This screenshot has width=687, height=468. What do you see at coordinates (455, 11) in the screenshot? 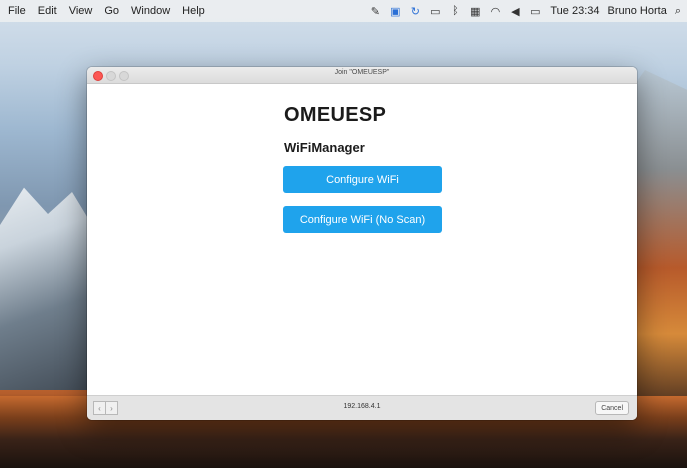
I see `bluetooth-icon: ᛒ` at bounding box center [455, 11].